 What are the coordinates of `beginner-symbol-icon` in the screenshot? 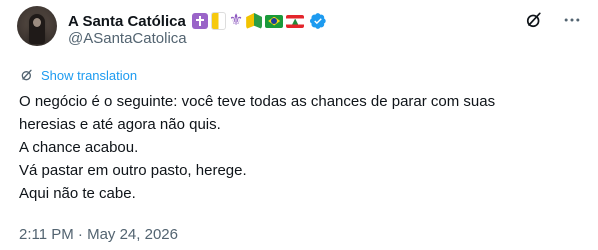 It's located at (254, 21).